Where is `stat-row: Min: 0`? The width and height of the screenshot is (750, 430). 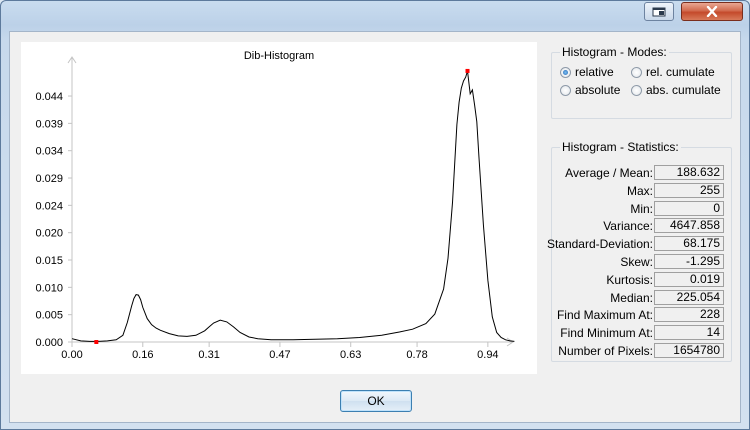 stat-row: Min: 0 is located at coordinates (642, 209).